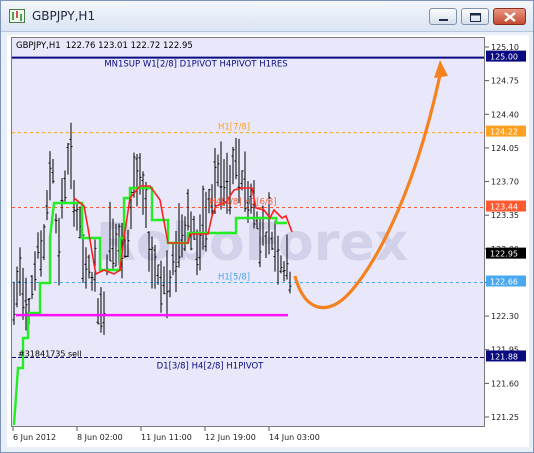 Image resolution: width=534 pixels, height=453 pixels. What do you see at coordinates (252, 243) in the screenshot?
I see `watermark-text: RoboForex` at bounding box center [252, 243].